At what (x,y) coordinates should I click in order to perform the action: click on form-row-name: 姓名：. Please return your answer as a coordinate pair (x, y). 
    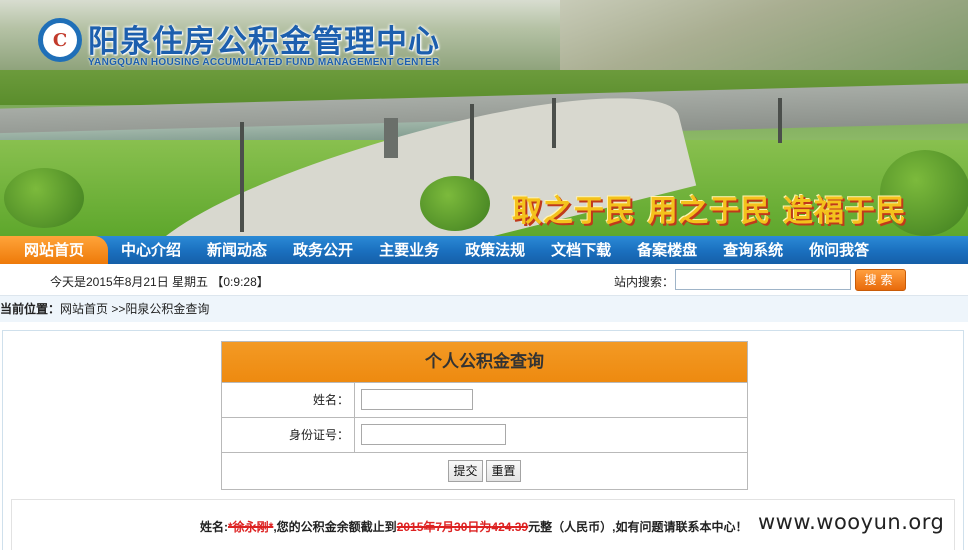
    Looking at the image, I should click on (484, 400).